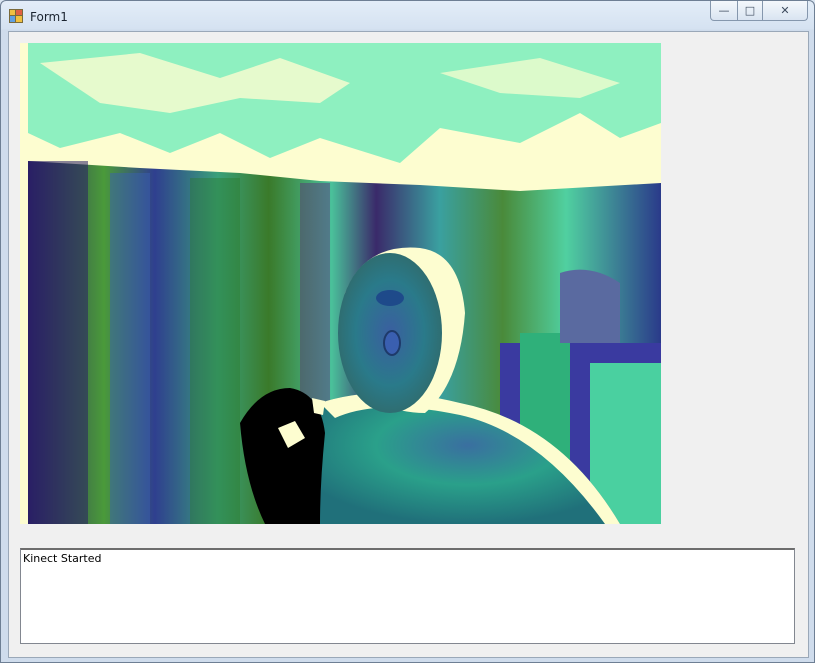  I want to click on maximize-button: □, so click(750, 11).